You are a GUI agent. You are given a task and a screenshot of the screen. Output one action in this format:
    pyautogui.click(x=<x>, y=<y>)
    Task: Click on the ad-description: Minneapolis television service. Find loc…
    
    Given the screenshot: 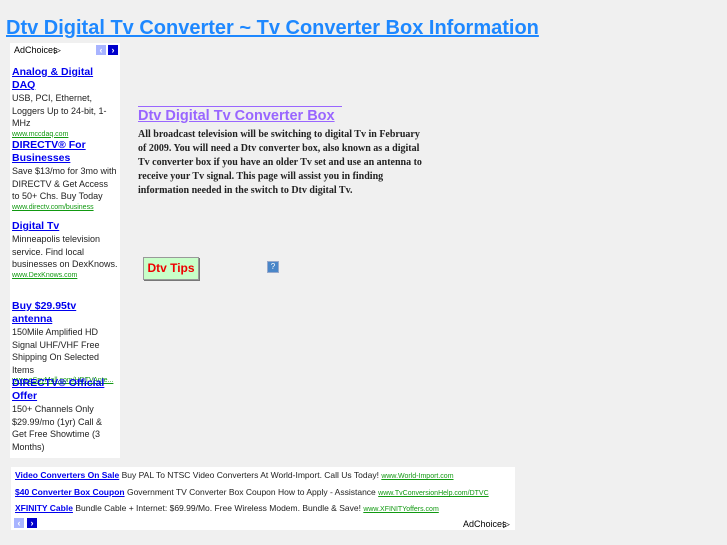 What is the action you would take?
    pyautogui.click(x=65, y=251)
    